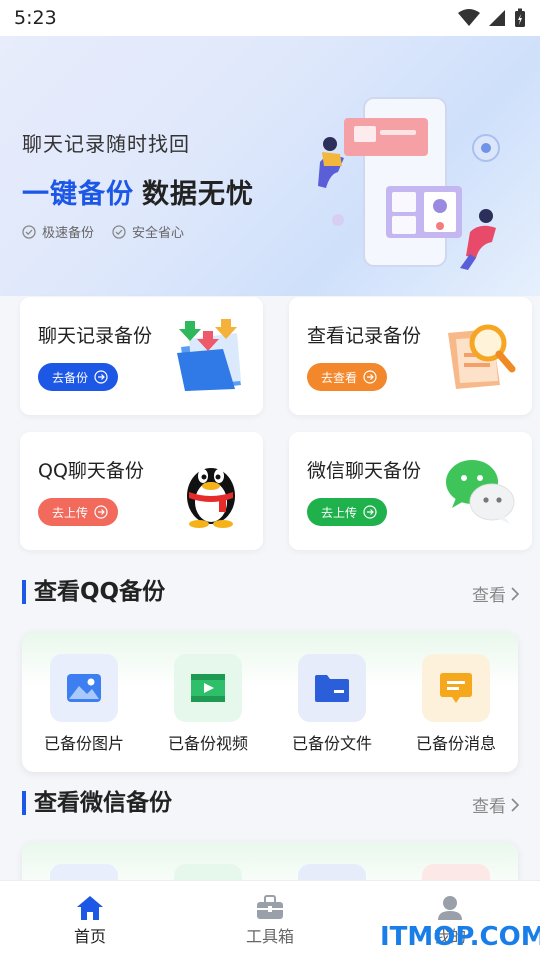  I want to click on wechat-icon, so click(480, 492).